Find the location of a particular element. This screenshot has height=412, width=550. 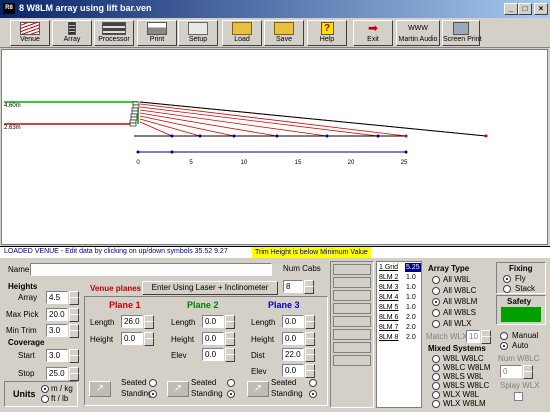

num-w8lc-spinner is located at coordinates (528, 372).